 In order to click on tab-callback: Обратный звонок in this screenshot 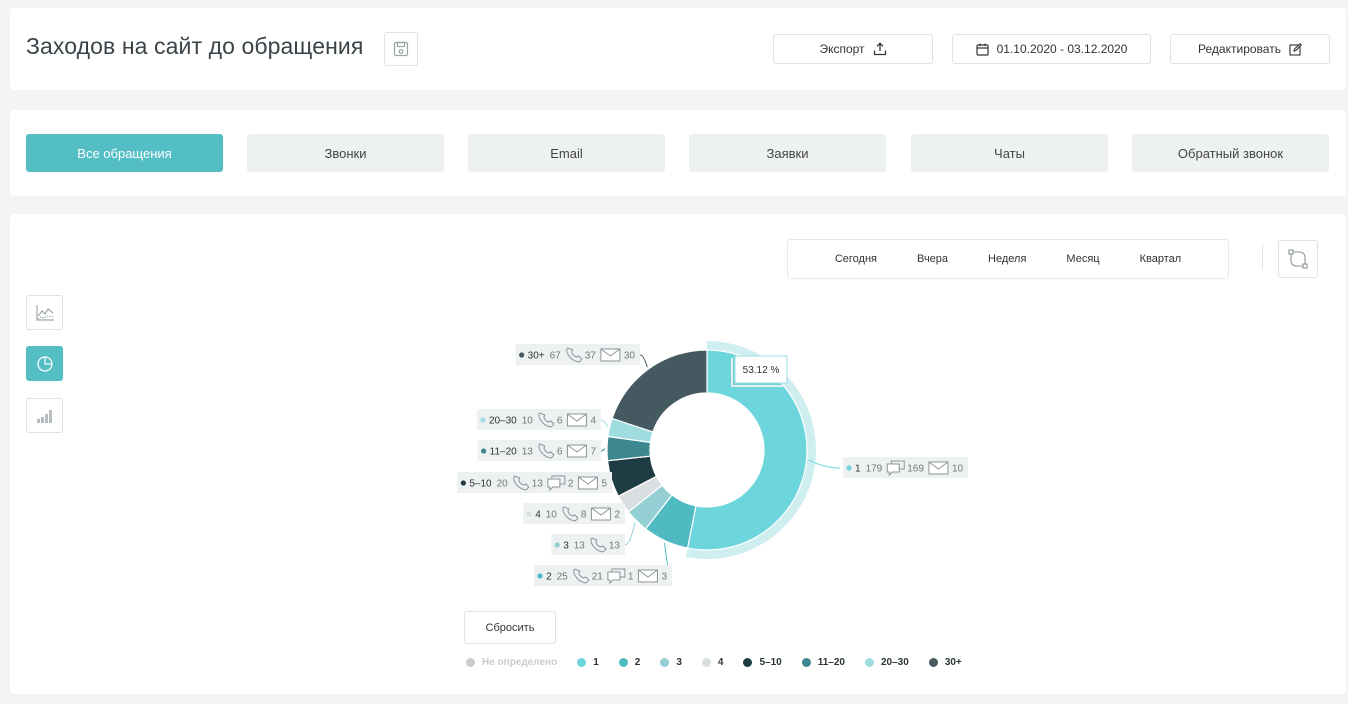, I will do `click(1230, 153)`.